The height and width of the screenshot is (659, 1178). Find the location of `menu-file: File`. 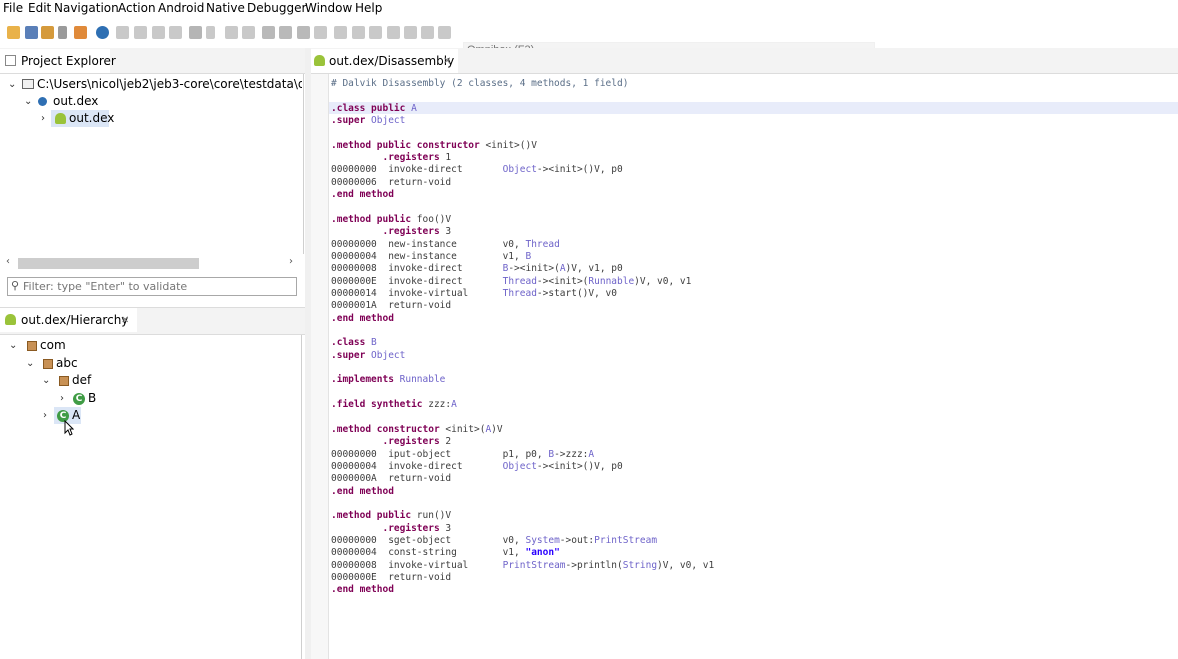

menu-file: File is located at coordinates (13, 8).